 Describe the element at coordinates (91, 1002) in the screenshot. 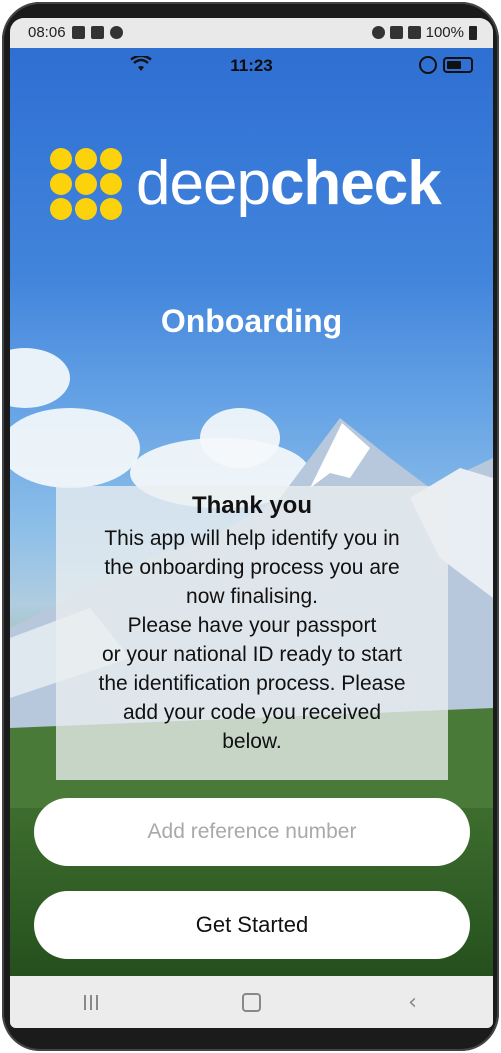

I see `recents-icon` at that location.